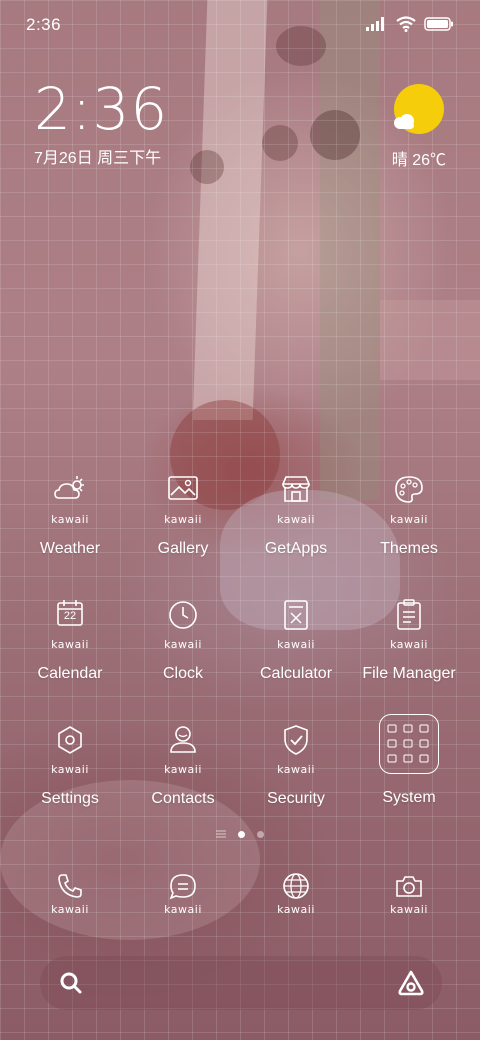 The width and height of the screenshot is (480, 1040). Describe the element at coordinates (241, 983) in the screenshot. I see `search-bar` at that location.